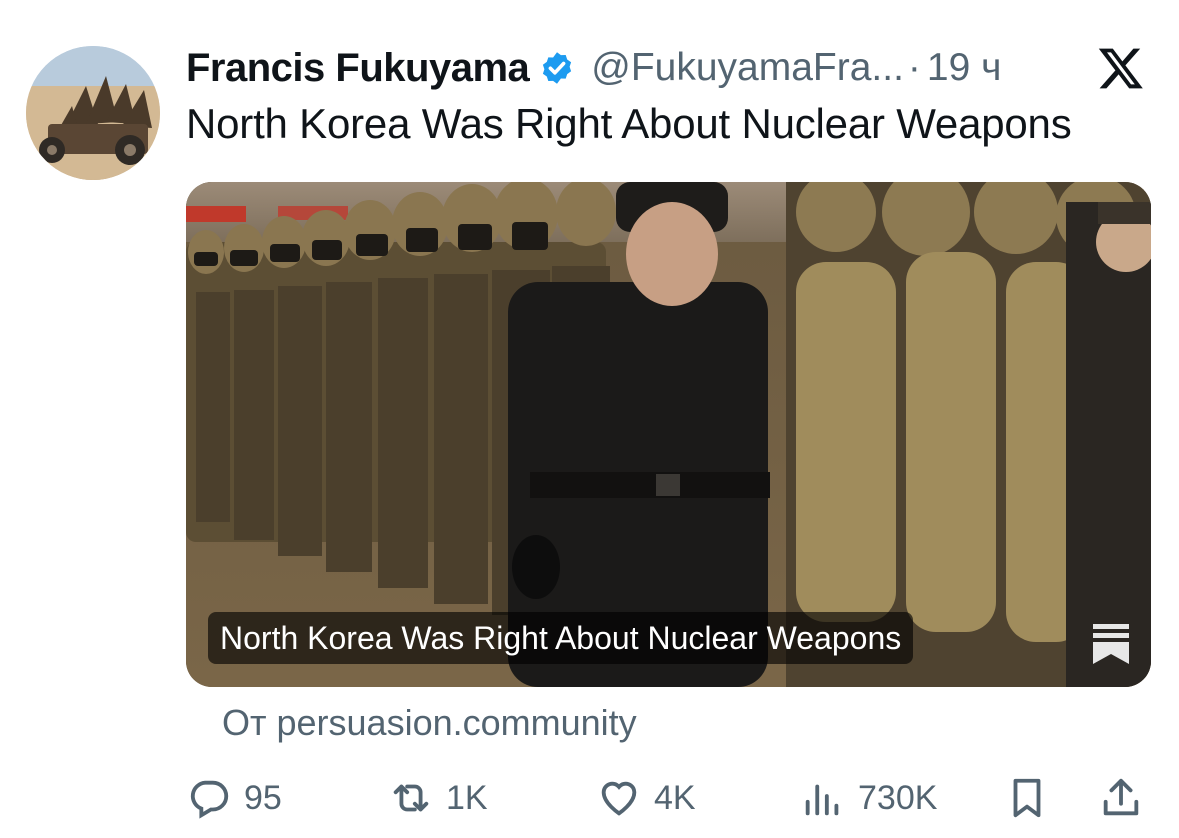 This screenshot has width=1179, height=838. I want to click on reply-button: 95, so click(234, 798).